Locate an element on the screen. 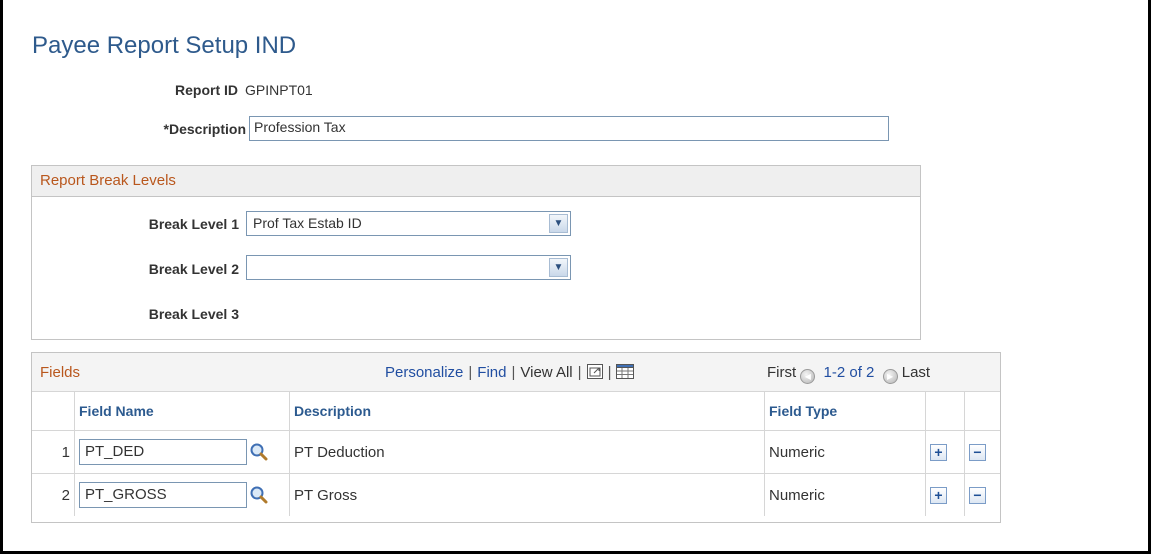 The image size is (1151, 554). spreadsheet-icon is located at coordinates (625, 372).